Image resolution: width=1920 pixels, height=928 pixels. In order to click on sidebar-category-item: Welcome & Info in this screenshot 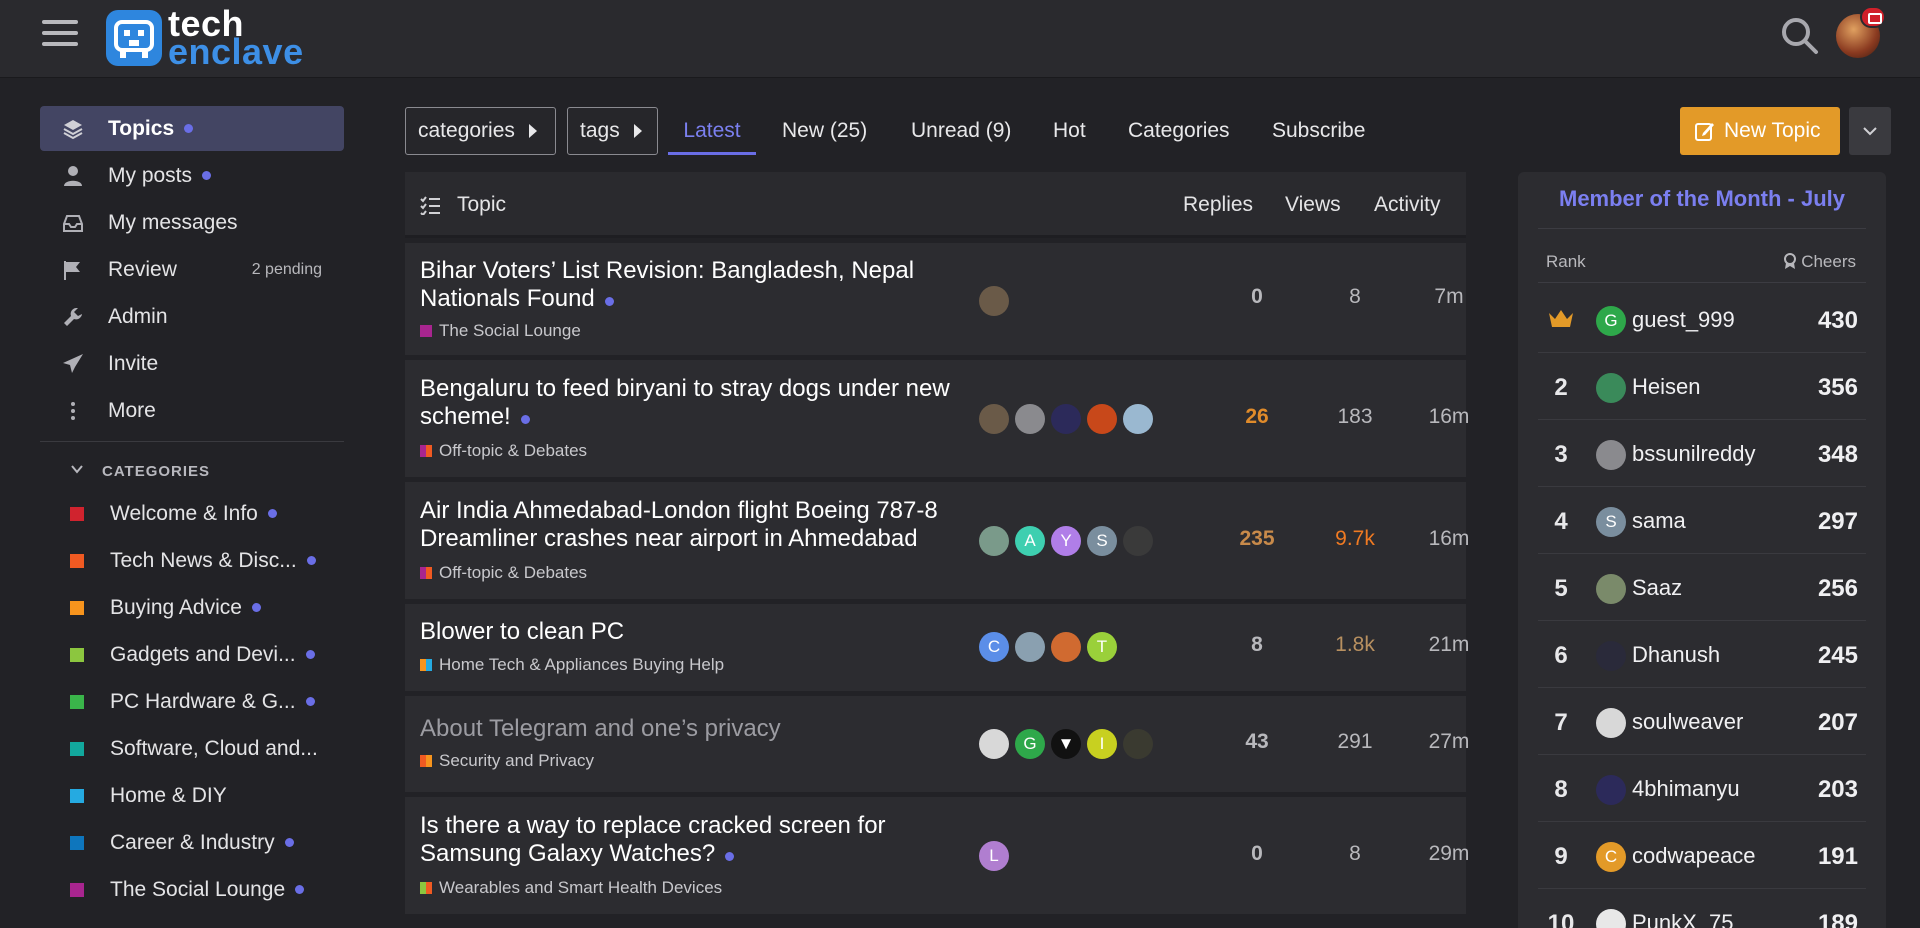, I will do `click(192, 513)`.